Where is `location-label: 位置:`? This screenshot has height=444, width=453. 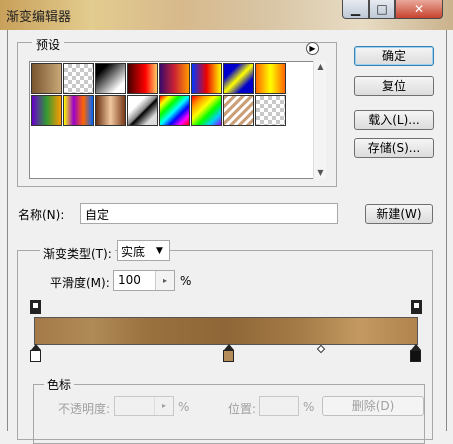 location-label: 位置: is located at coordinates (242, 409).